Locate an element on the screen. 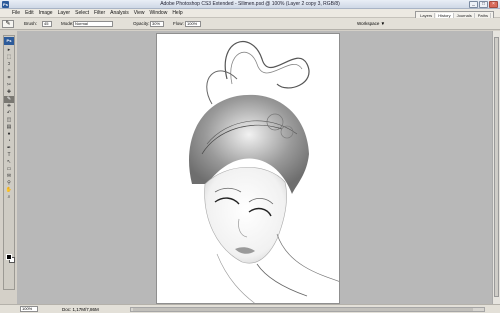 The width and height of the screenshot is (500, 313). tool-preset-picker: ✎ is located at coordinates (8, 24).